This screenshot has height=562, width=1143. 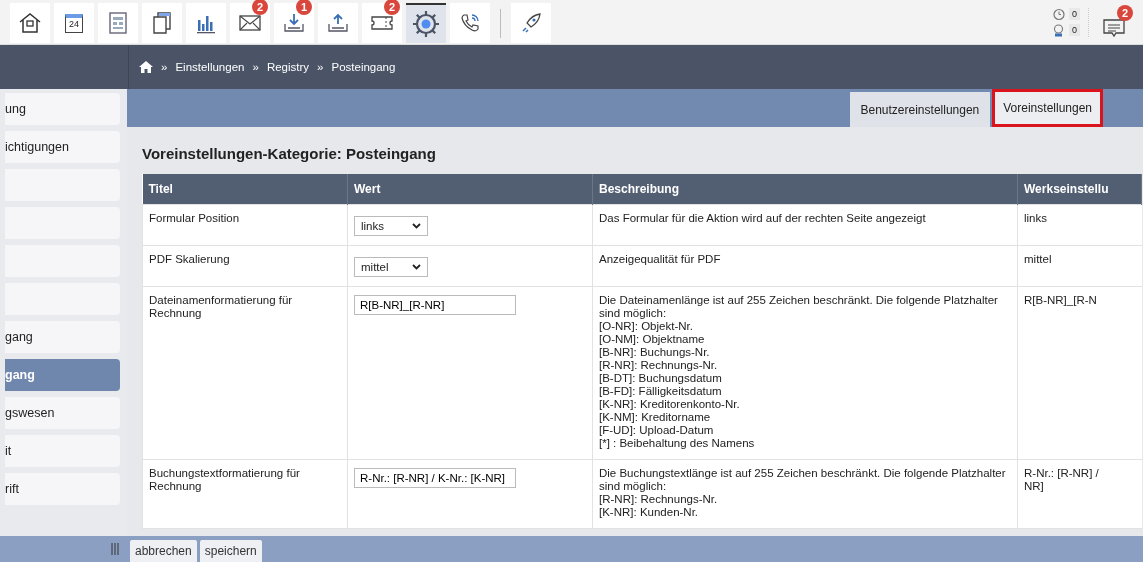 I want to click on message-icon, so click(x=1114, y=28).